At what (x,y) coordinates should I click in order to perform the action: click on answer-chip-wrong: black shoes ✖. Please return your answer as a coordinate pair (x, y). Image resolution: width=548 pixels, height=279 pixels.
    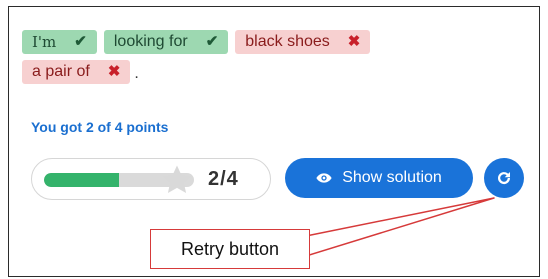
    Looking at the image, I should click on (303, 42).